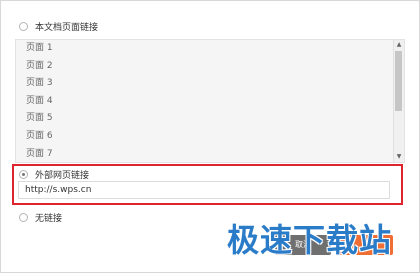 This screenshot has width=420, height=273. Describe the element at coordinates (210, 154) in the screenshot. I see `list-item: 页面 7` at that location.